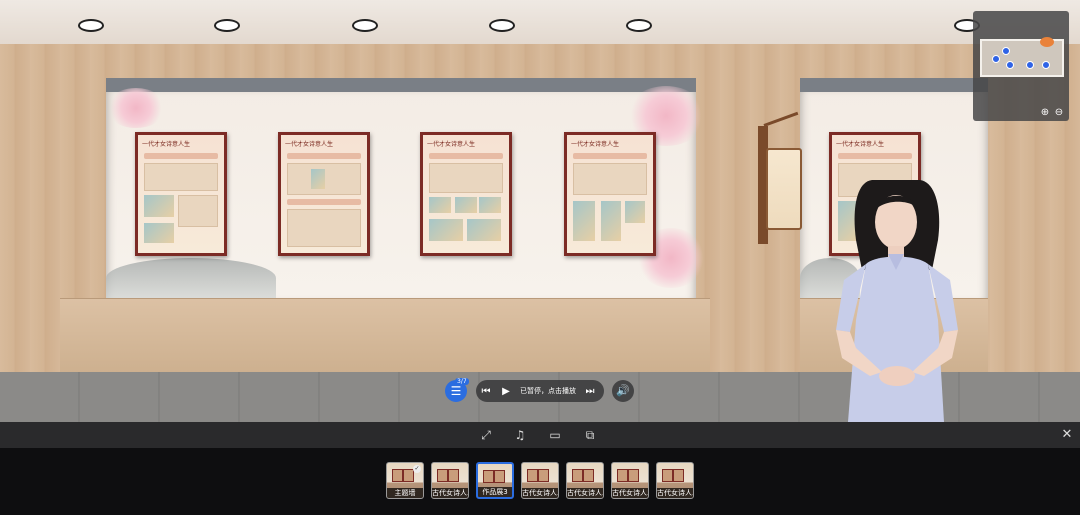  I want to click on scene-thumbnail-active: 作品展3, so click(495, 480).